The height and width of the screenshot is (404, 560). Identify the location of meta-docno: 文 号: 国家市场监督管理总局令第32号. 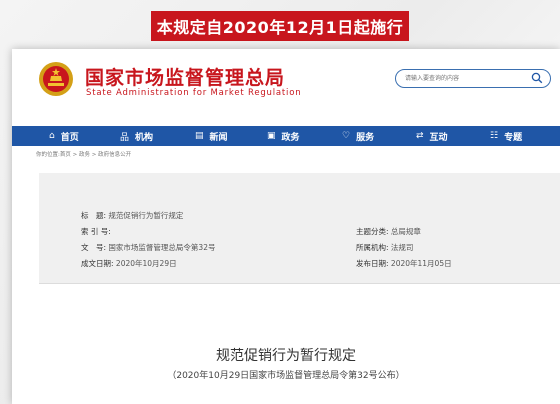
(148, 247).